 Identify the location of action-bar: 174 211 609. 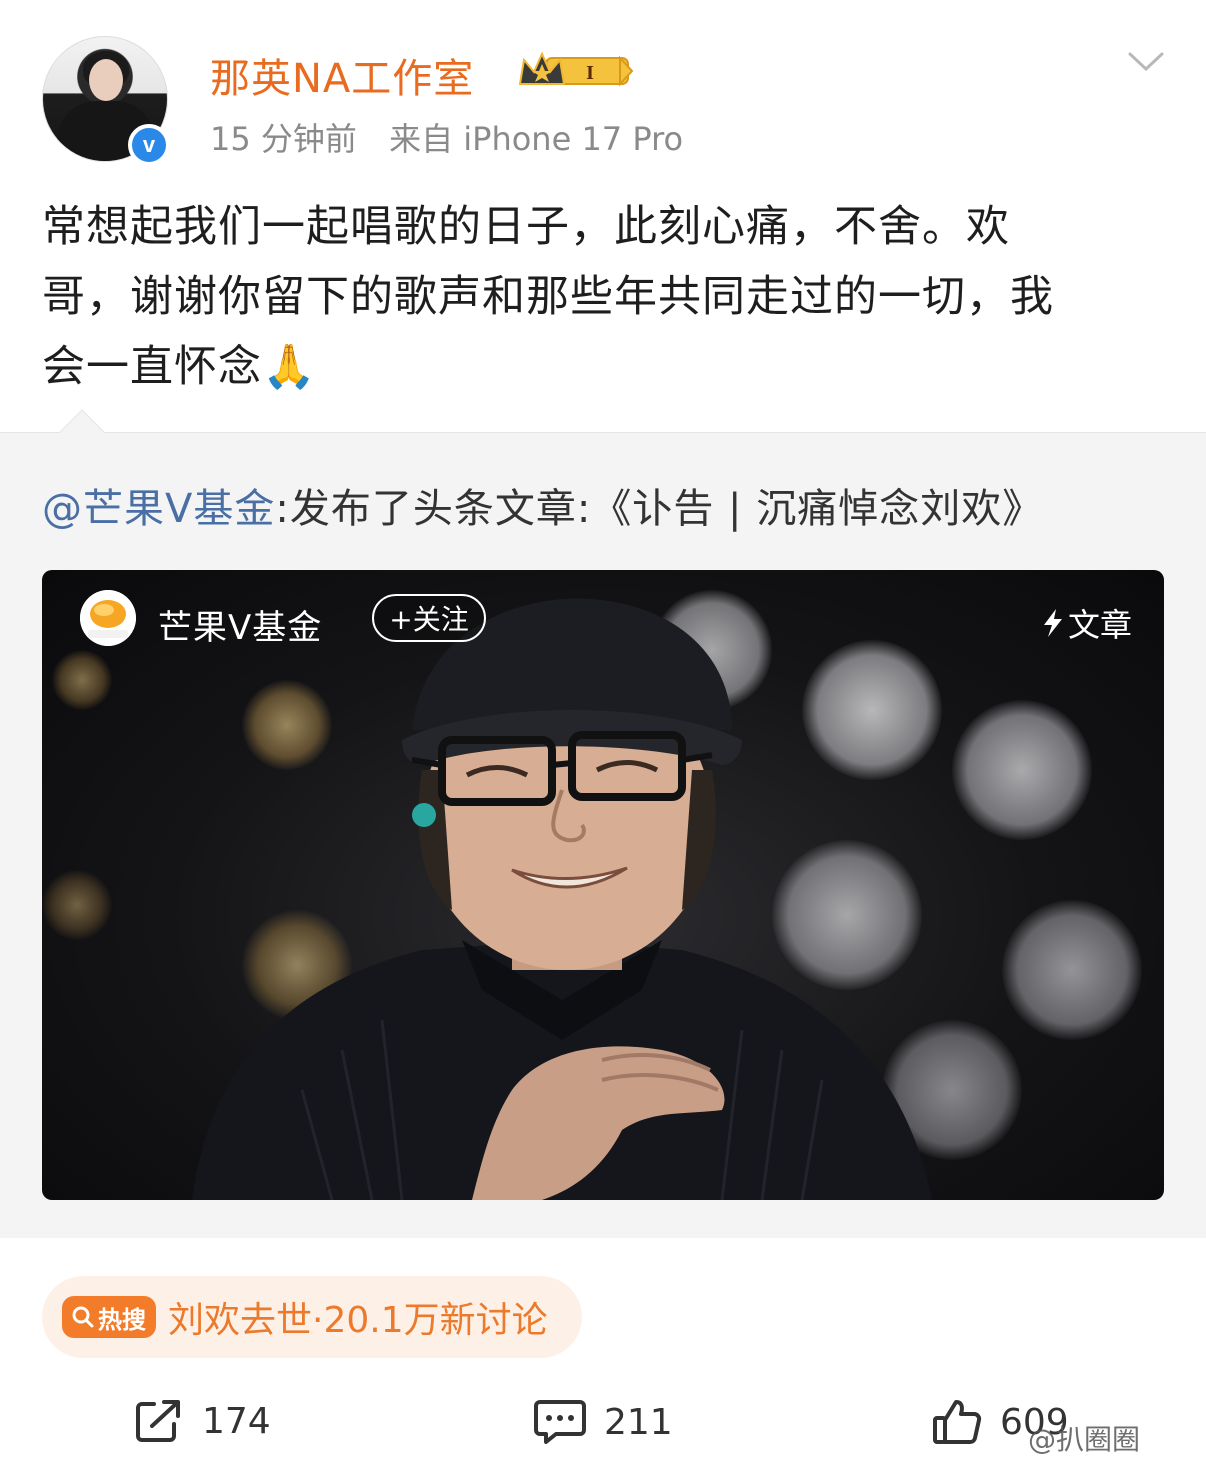
(603, 1423).